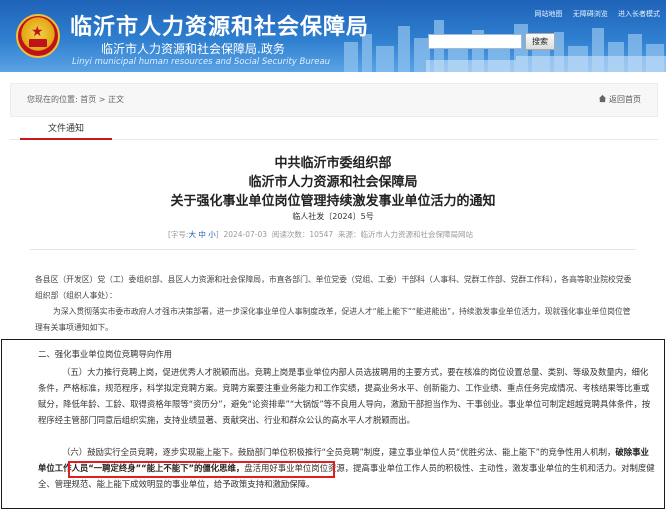  Describe the element at coordinates (116, 99) in the screenshot. I see `breadcrumb-current: 正文` at that location.